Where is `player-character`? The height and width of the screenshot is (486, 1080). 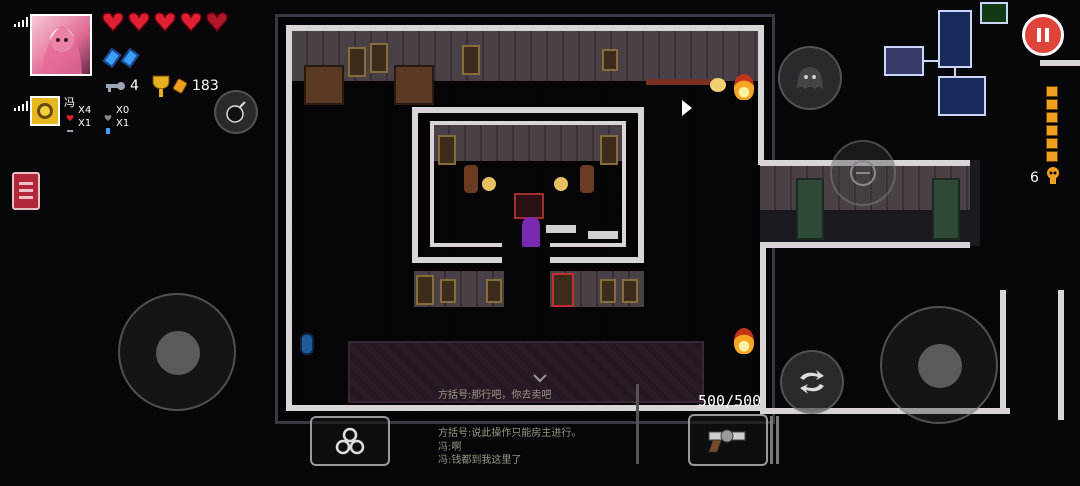 player-character is located at coordinates (531, 232).